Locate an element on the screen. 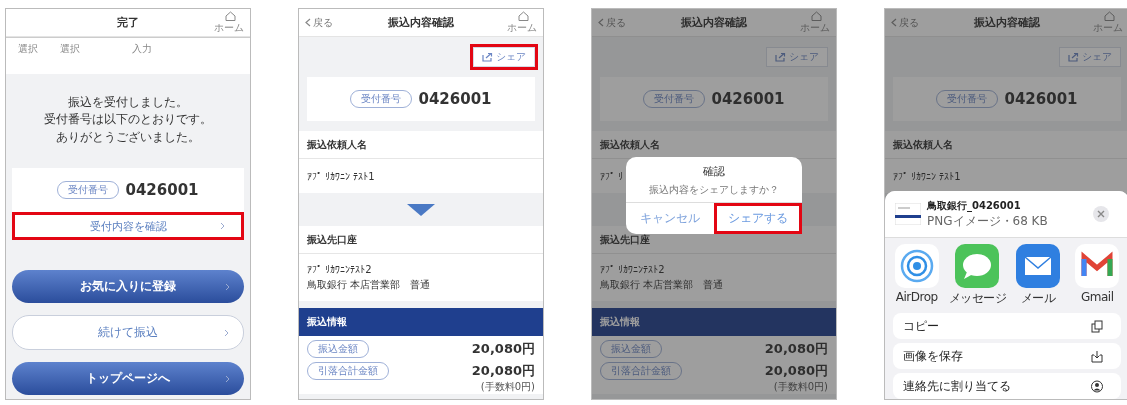  sender-name: ｱﾌﾟ ﾘ is located at coordinates (612, 176).